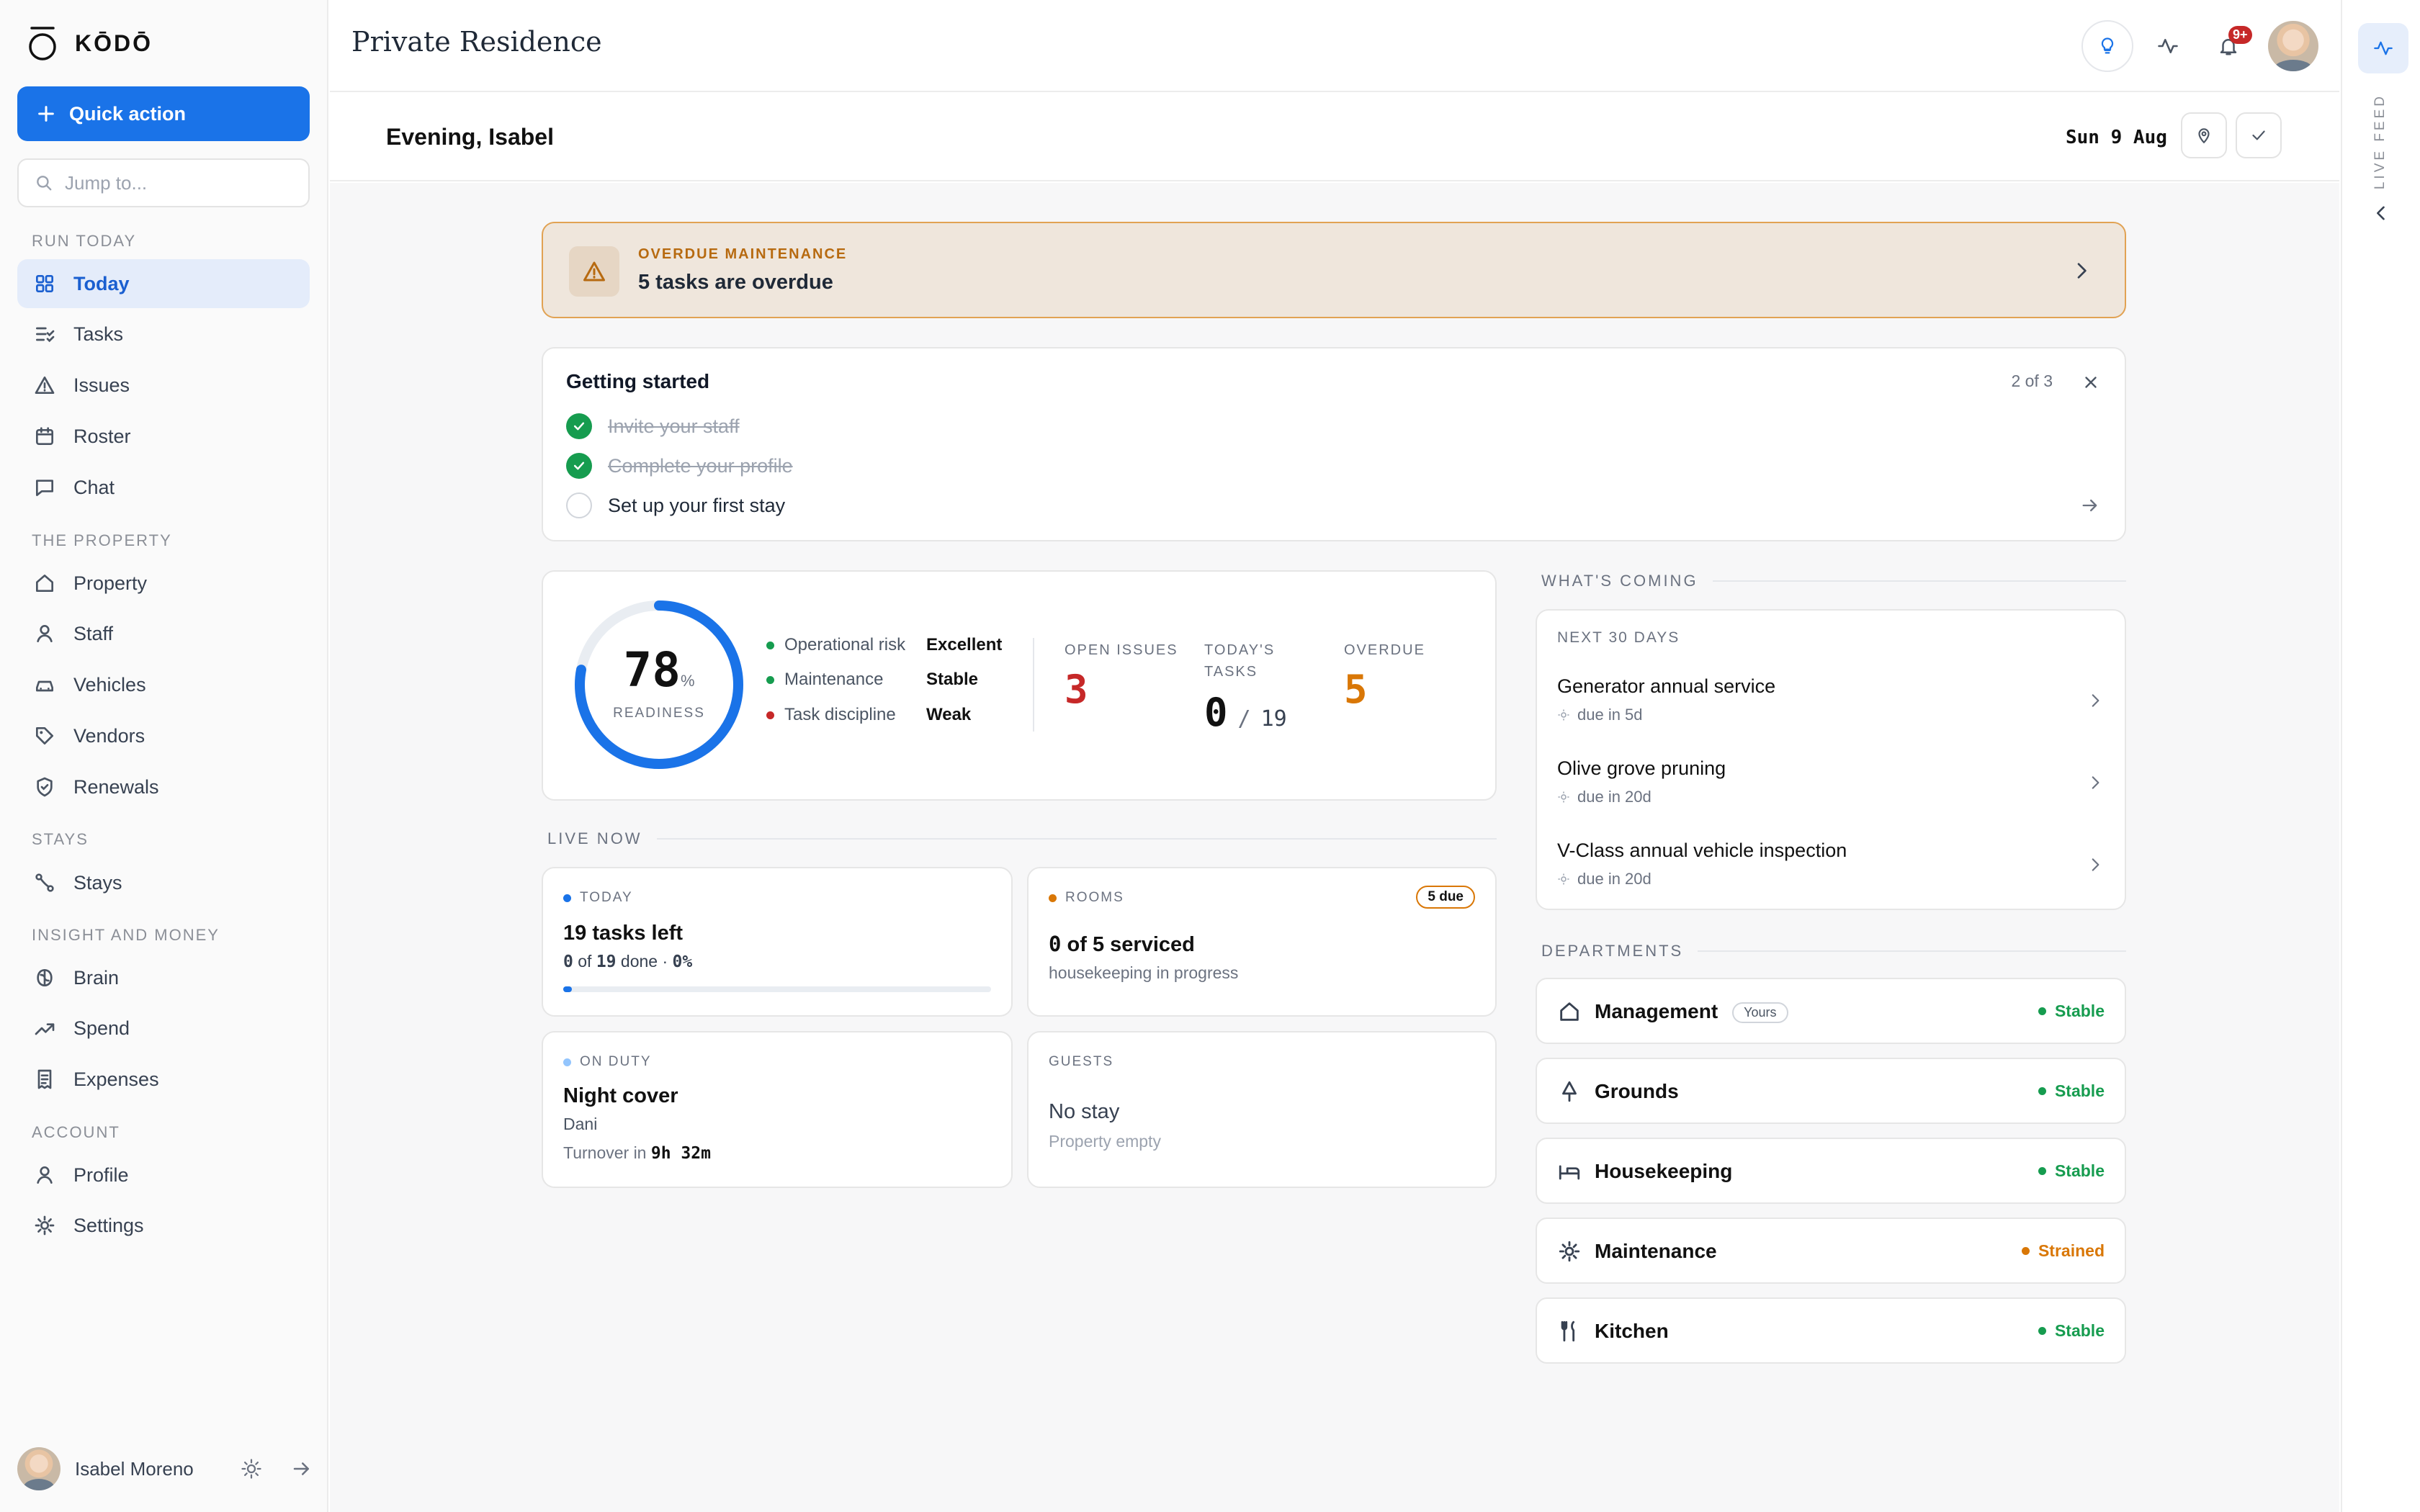 Image resolution: width=2420 pixels, height=1512 pixels. What do you see at coordinates (1632, 1331) in the screenshot?
I see `department-name: Kitchen` at bounding box center [1632, 1331].